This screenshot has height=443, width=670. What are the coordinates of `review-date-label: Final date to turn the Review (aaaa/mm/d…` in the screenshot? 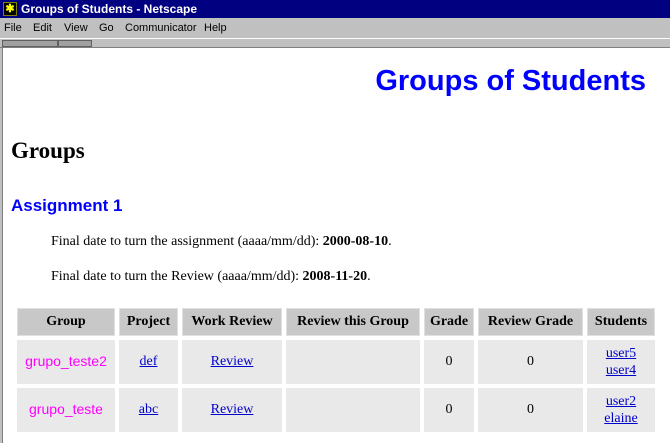 It's located at (175, 276).